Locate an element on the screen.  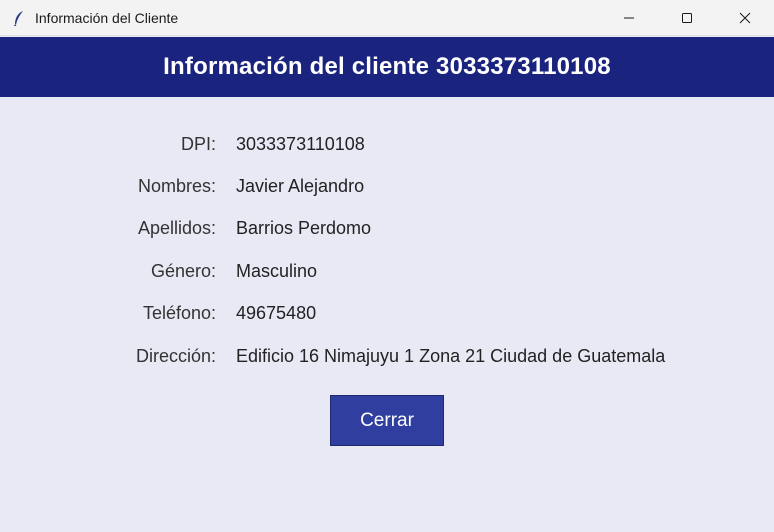
close-window-button is located at coordinates (745, 18).